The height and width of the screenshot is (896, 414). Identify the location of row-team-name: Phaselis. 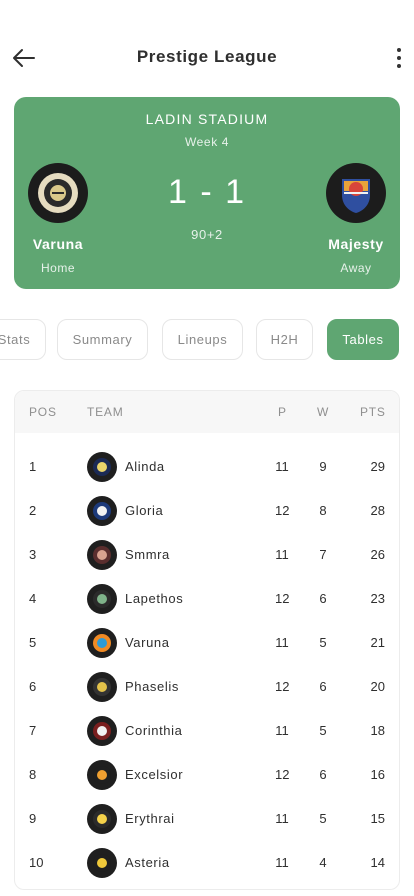
(152, 686).